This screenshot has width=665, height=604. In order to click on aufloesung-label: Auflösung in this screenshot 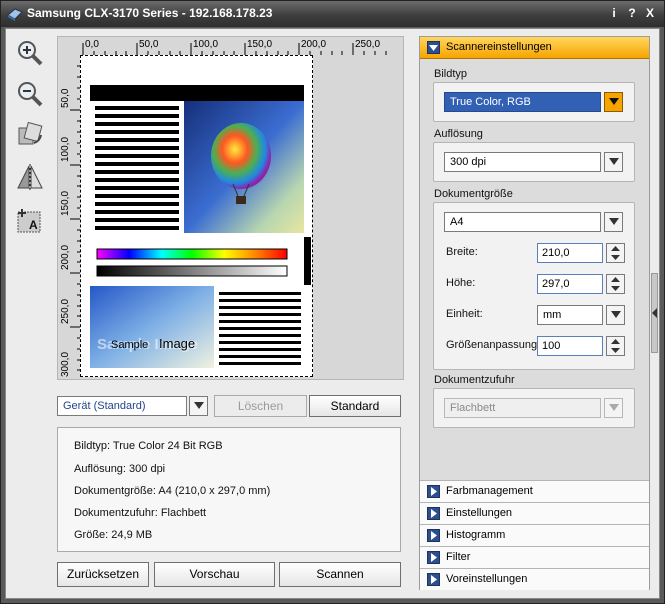, I will do `click(458, 134)`.